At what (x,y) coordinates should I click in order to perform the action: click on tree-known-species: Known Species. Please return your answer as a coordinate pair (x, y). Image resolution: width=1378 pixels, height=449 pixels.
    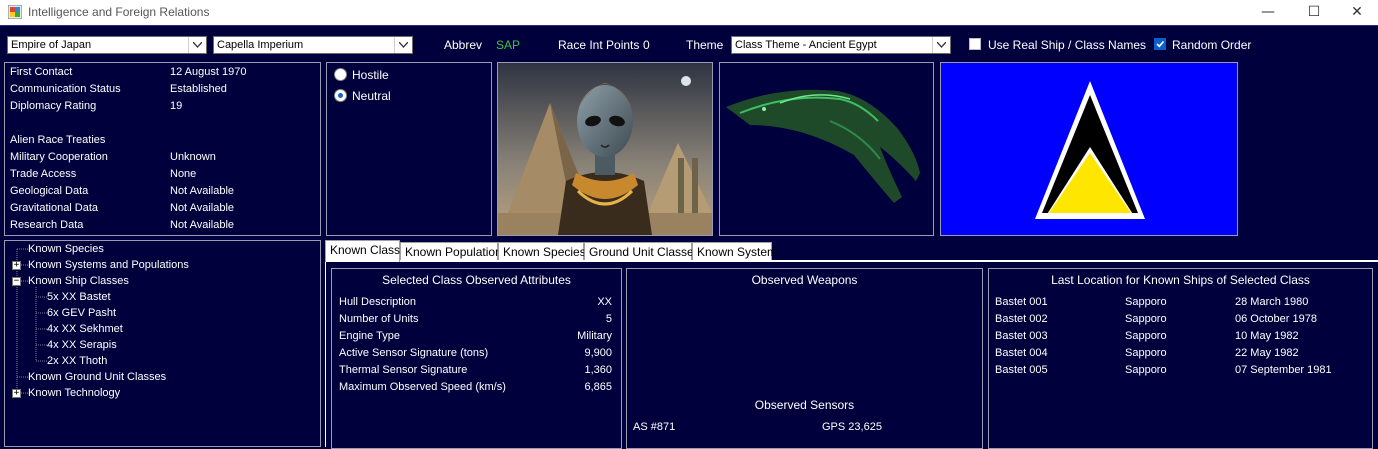
    Looking at the image, I should click on (66, 249).